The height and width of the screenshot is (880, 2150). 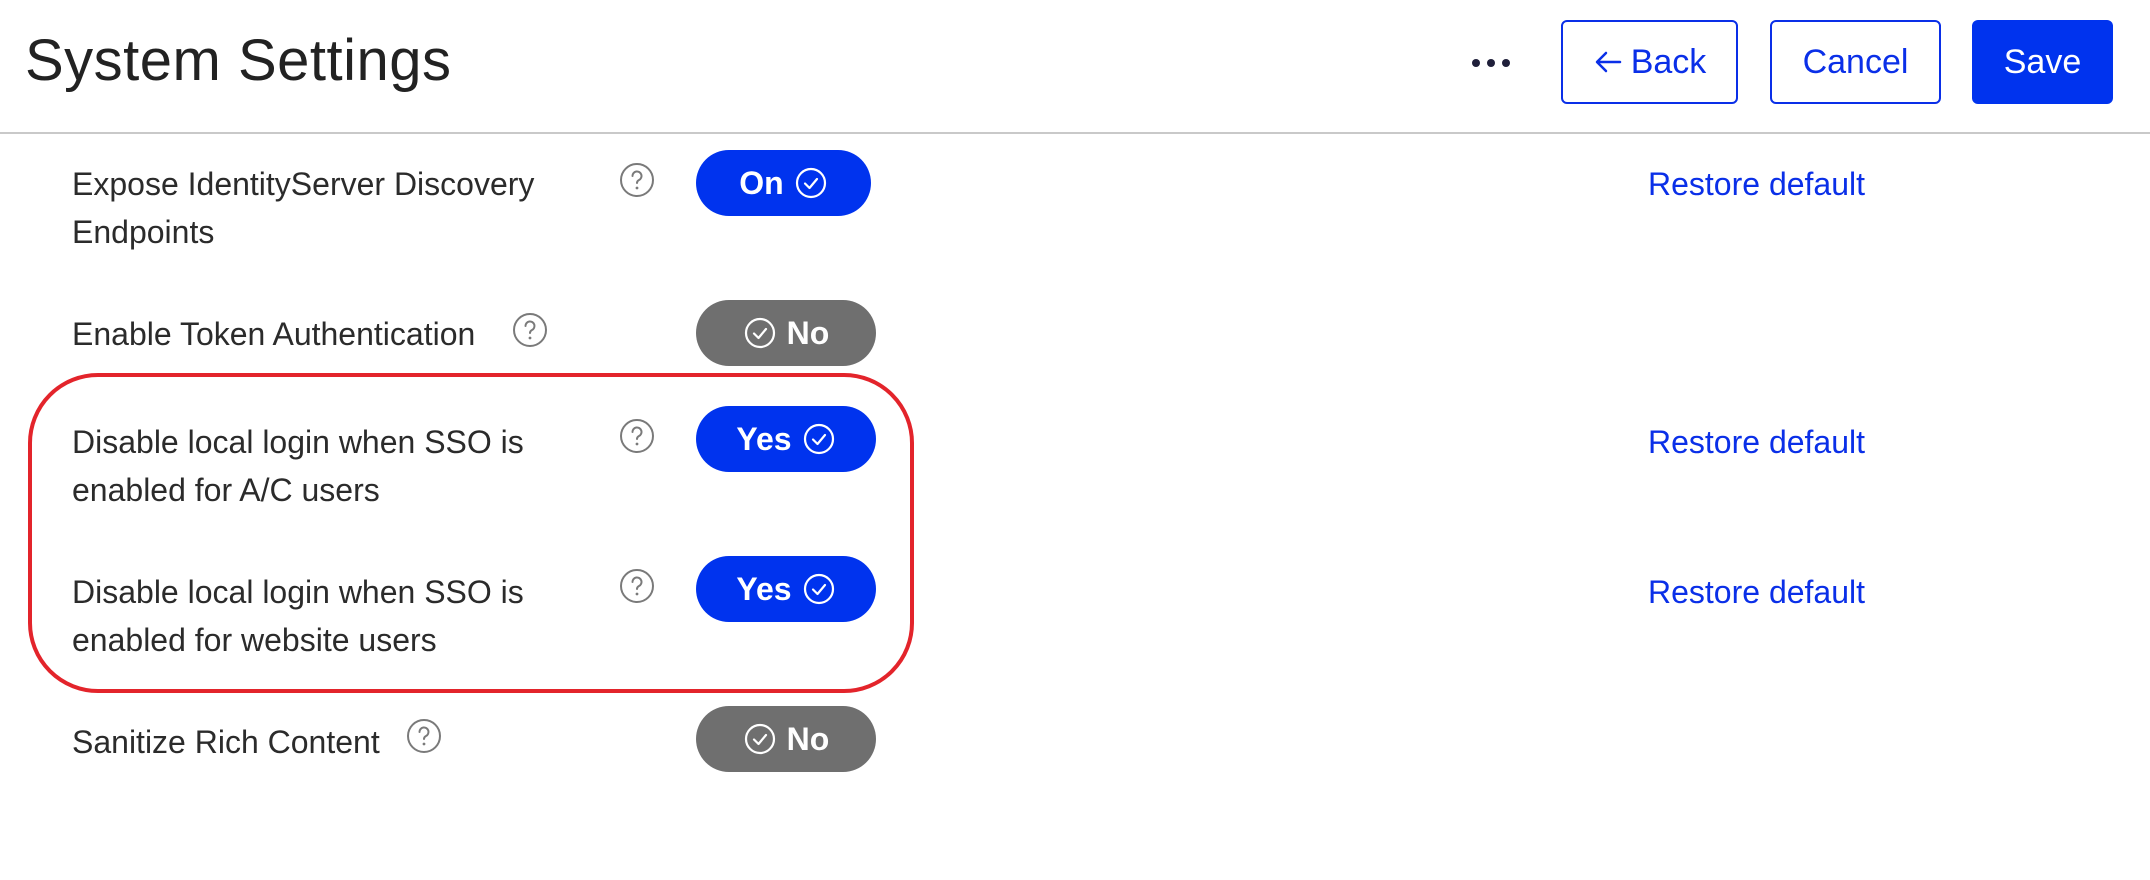 What do you see at coordinates (1608, 62) in the screenshot?
I see `arrow-left-icon` at bounding box center [1608, 62].